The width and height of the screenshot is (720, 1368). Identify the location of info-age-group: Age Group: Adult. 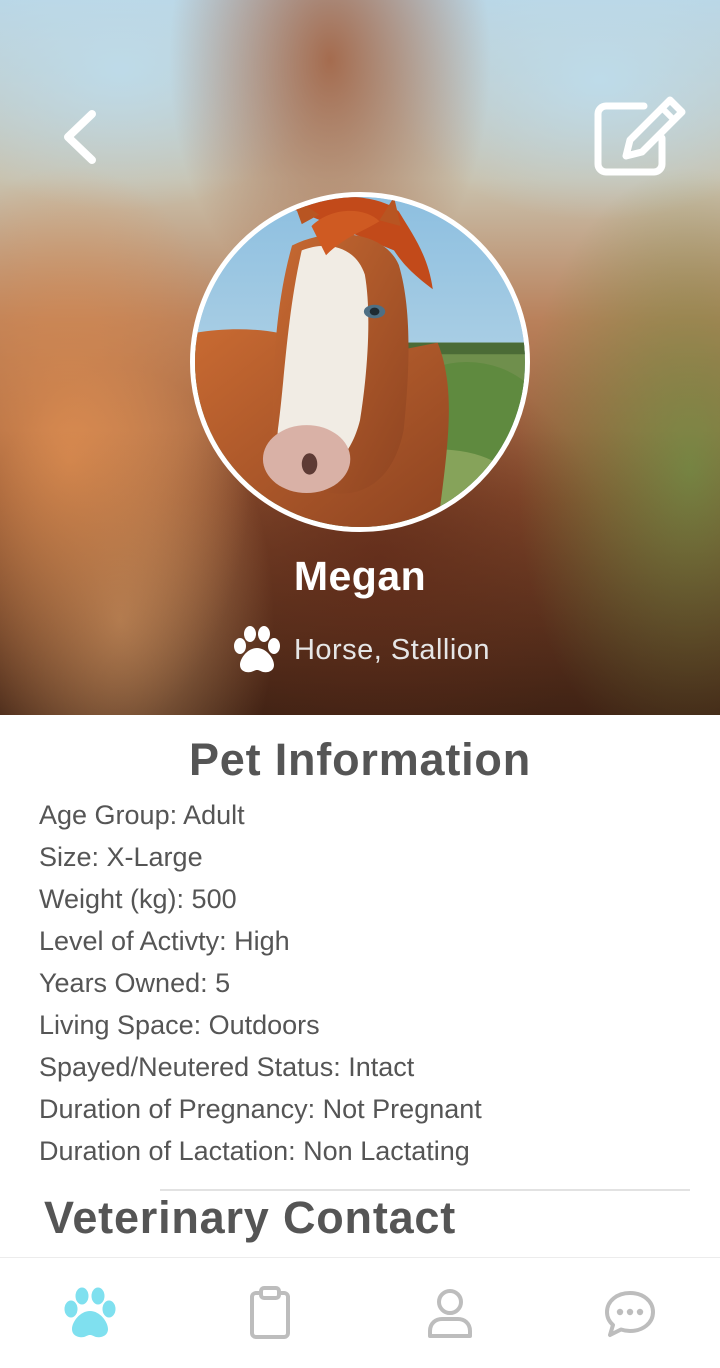
(142, 815).